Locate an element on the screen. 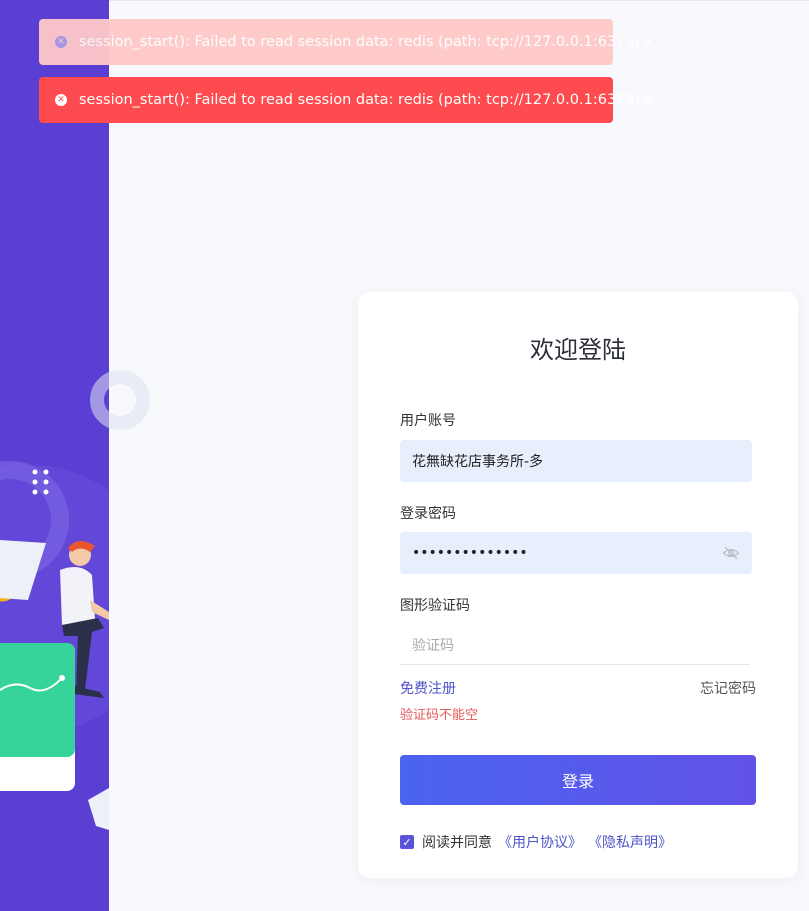  left-illustration-panel is located at coordinates (54, 455).